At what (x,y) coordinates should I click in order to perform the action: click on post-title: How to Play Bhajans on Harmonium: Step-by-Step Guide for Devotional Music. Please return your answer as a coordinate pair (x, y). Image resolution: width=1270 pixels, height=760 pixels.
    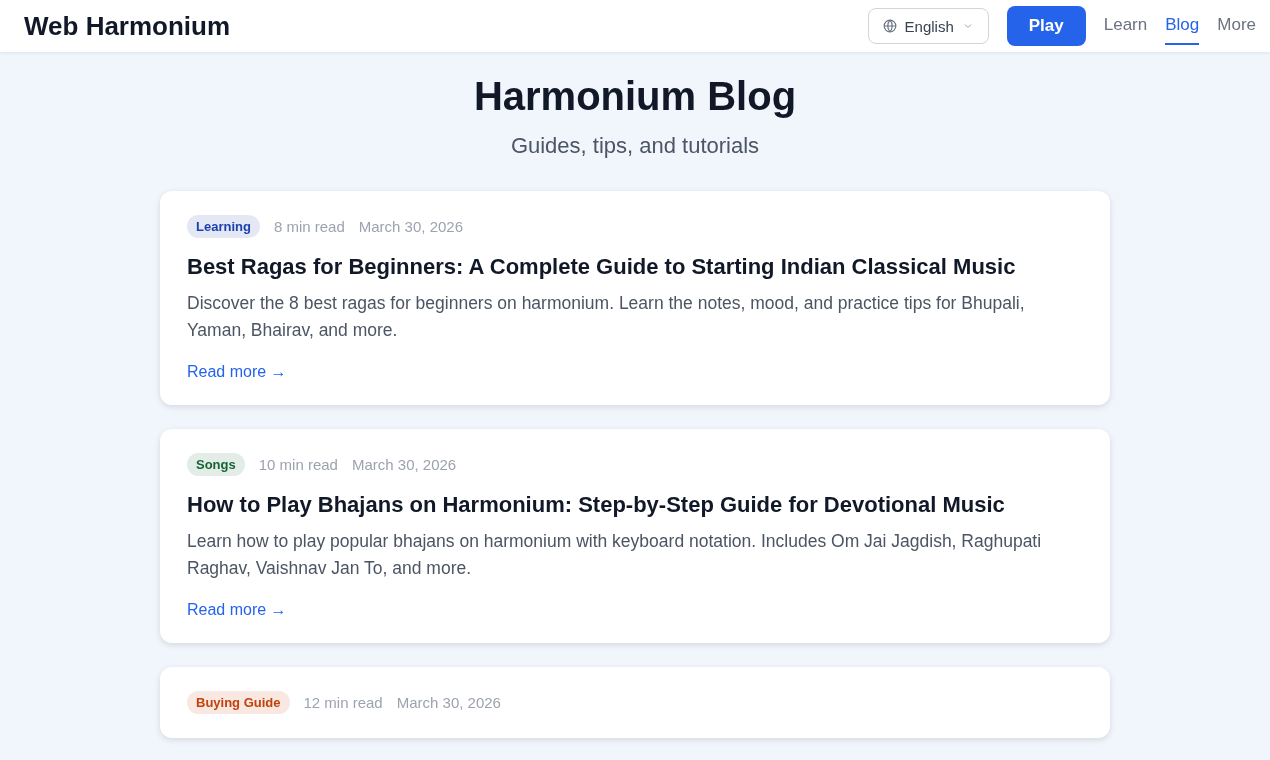
    Looking at the image, I should click on (635, 505).